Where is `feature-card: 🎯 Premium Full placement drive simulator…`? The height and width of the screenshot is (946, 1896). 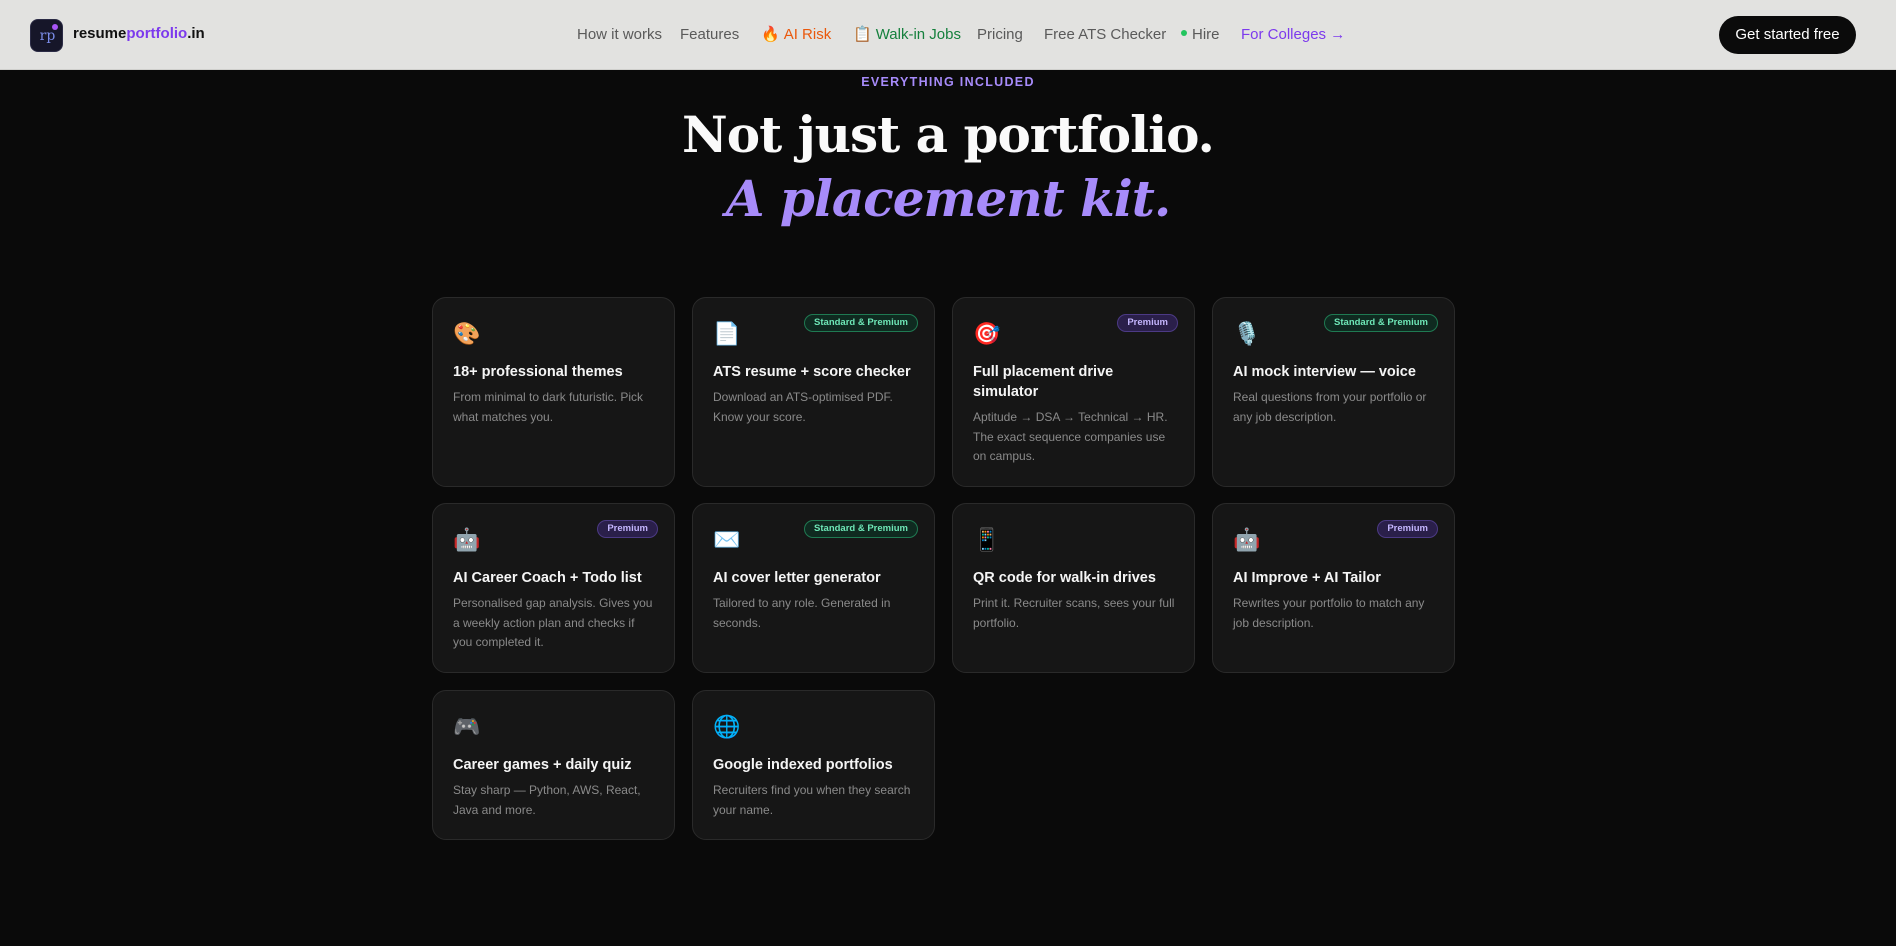 feature-card: 🎯 Premium Full placement drive simulator… is located at coordinates (1073, 392).